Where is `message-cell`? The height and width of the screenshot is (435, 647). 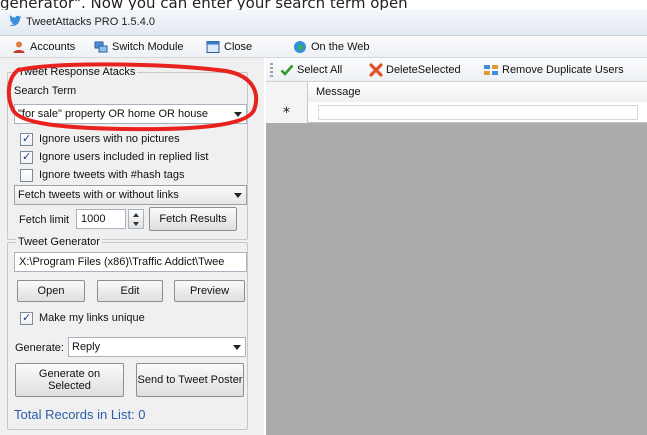 message-cell is located at coordinates (478, 112).